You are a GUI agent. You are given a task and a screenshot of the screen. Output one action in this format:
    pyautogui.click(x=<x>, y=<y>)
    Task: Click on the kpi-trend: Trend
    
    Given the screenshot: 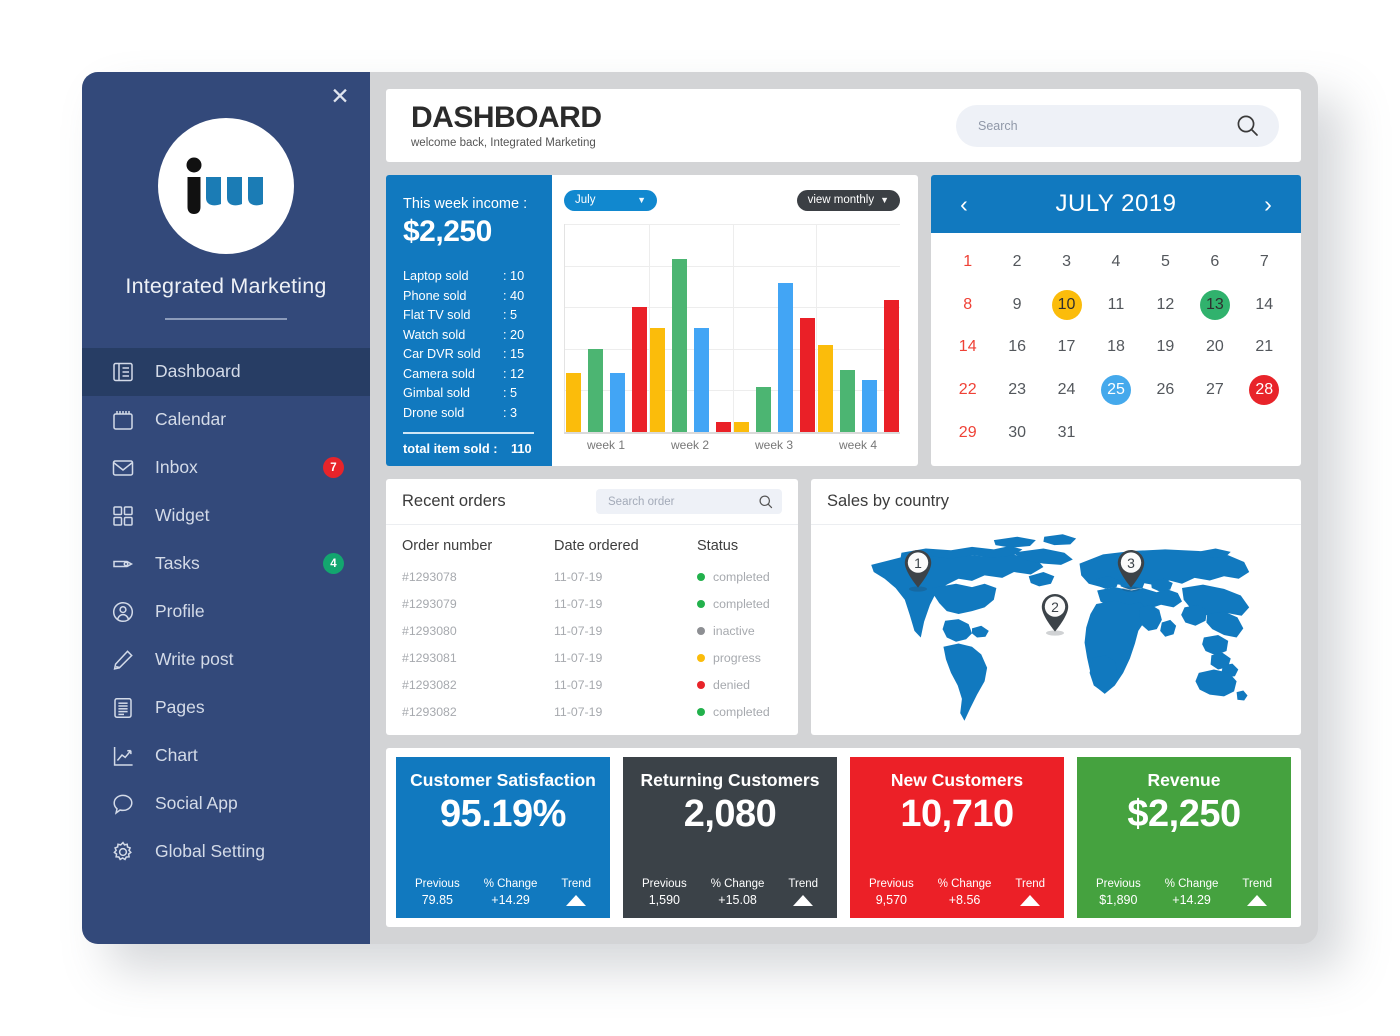 What is the action you would take?
    pyautogui.click(x=576, y=892)
    